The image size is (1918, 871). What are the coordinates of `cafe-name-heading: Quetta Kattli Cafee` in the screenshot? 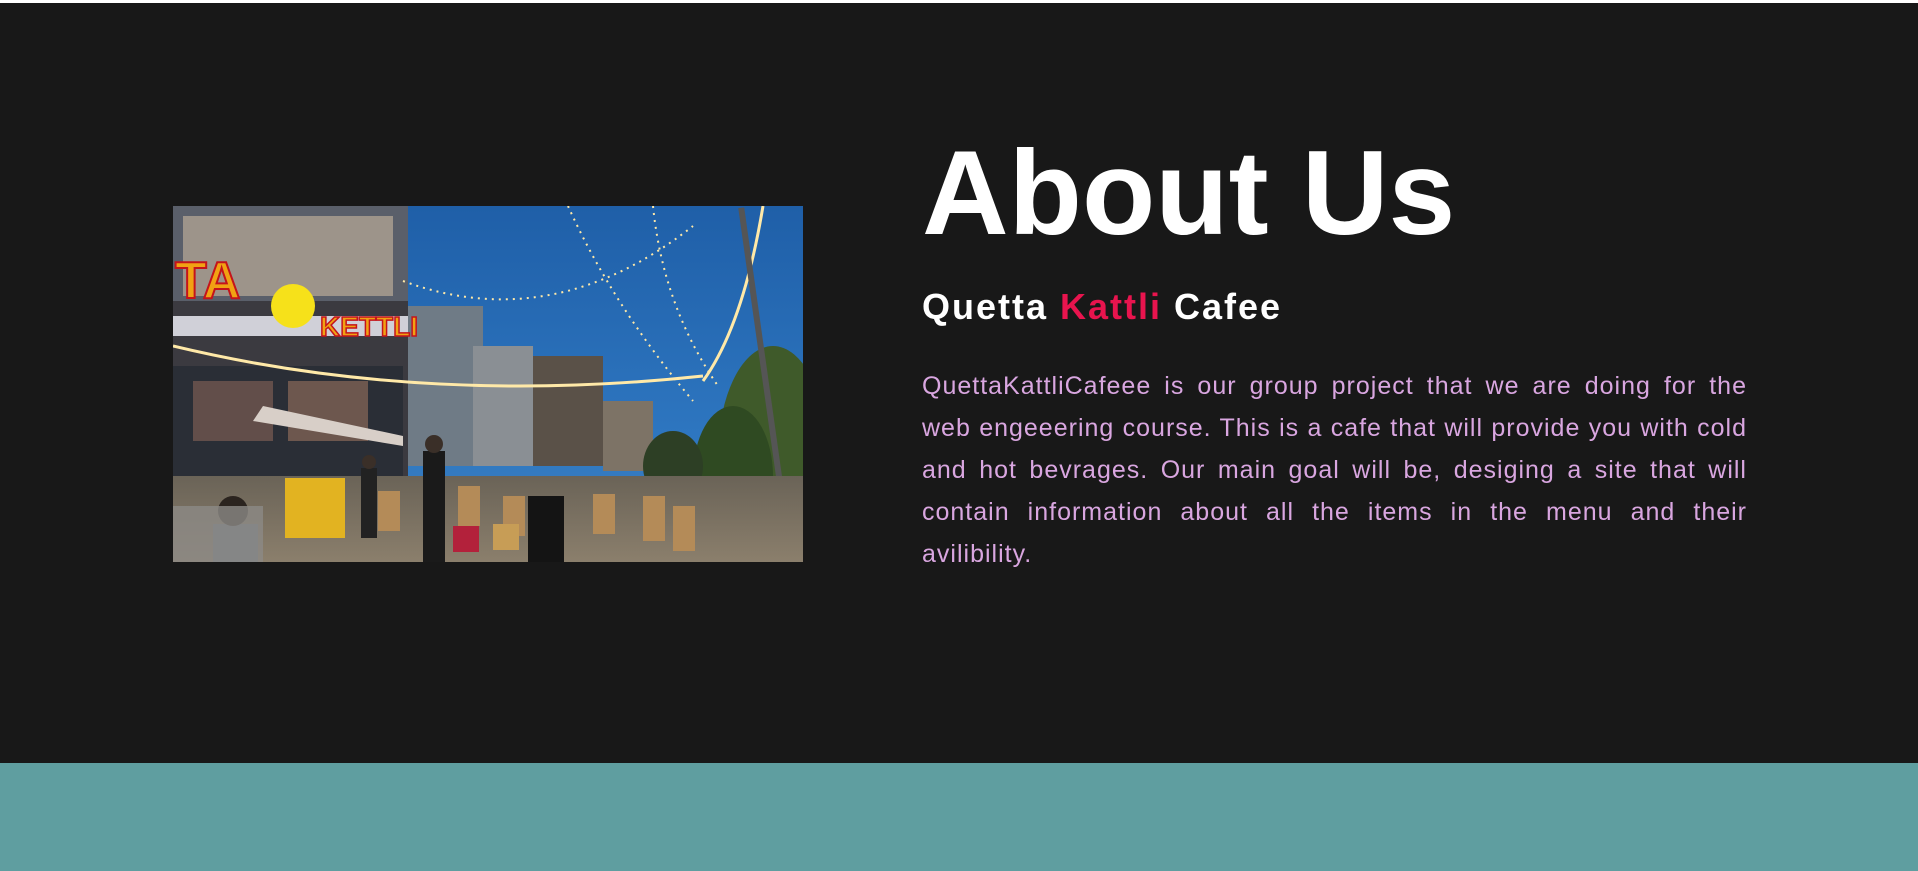 It's located at (1334, 307).